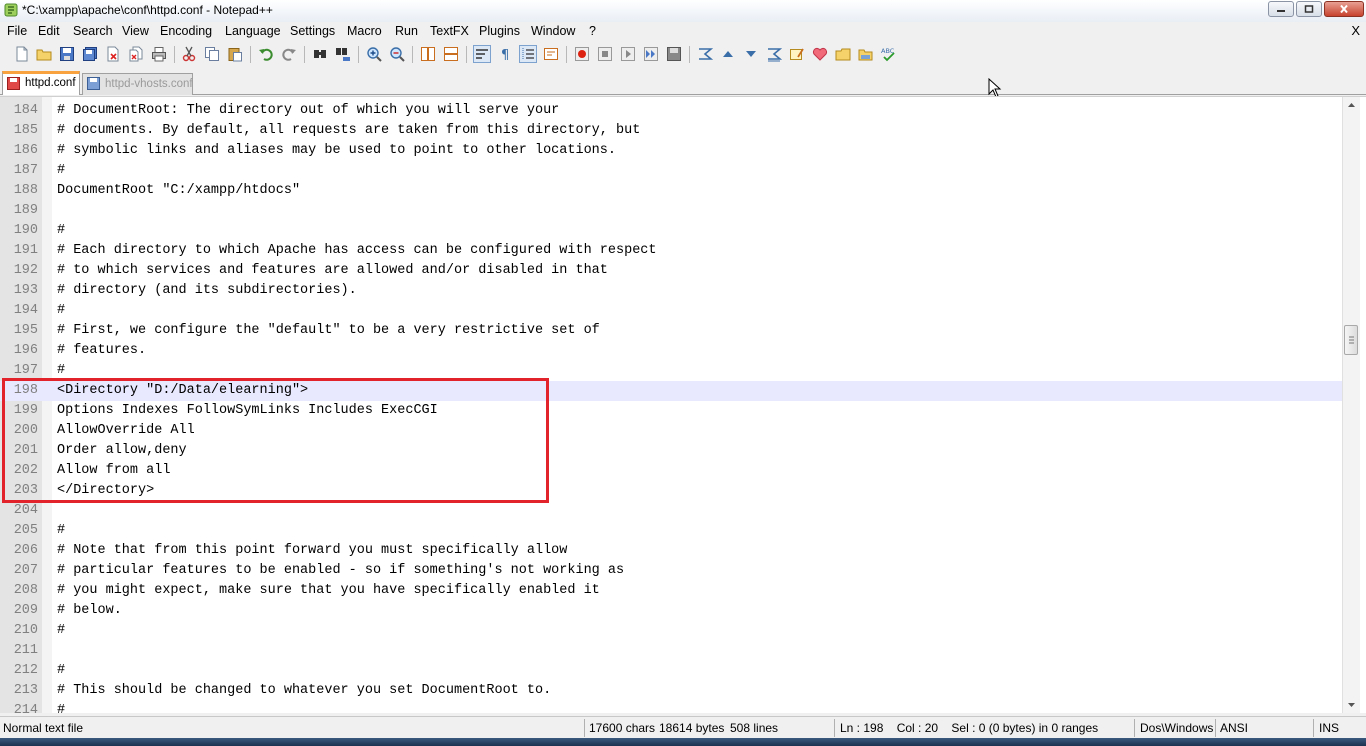 The height and width of the screenshot is (746, 1366). I want to click on close-all-icon, so click(136, 54).